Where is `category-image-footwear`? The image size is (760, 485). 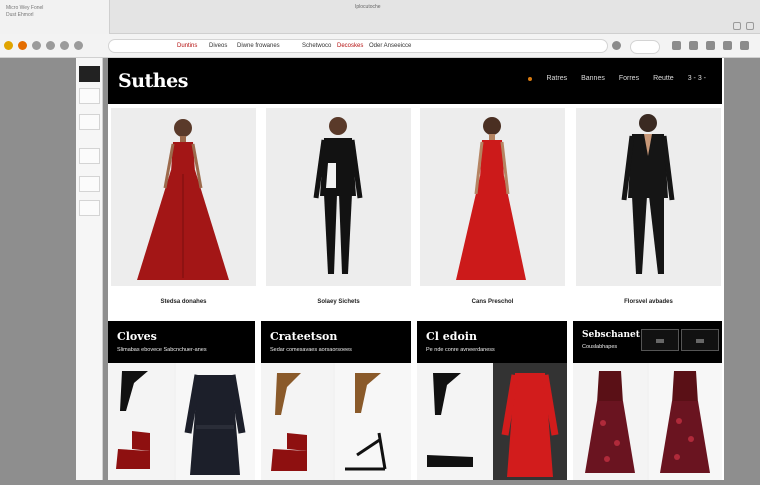
category-image-footwear is located at coordinates (454, 421).